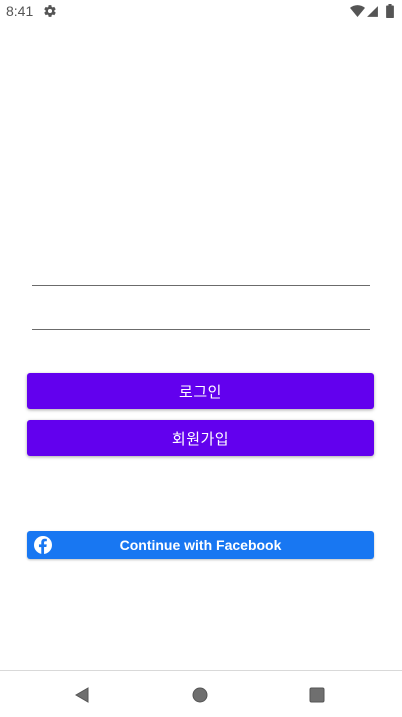 This screenshot has width=402, height=717. What do you see at coordinates (82, 695) in the screenshot?
I see `back-icon` at bounding box center [82, 695].